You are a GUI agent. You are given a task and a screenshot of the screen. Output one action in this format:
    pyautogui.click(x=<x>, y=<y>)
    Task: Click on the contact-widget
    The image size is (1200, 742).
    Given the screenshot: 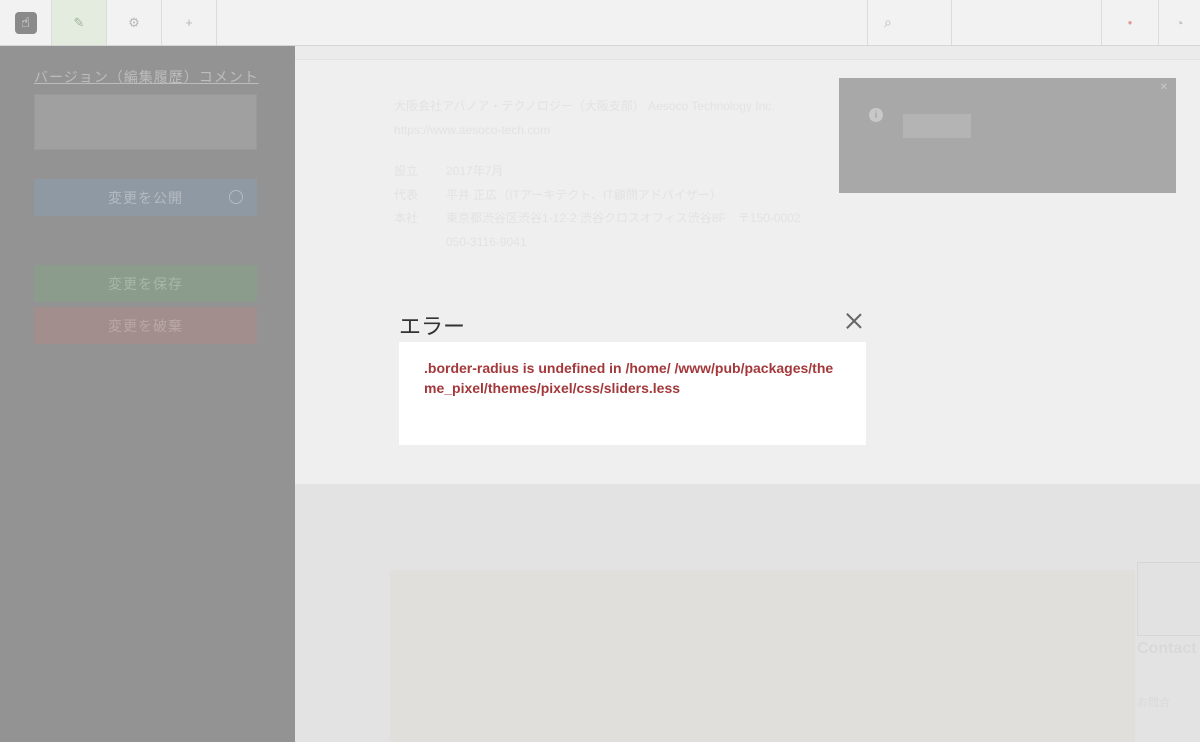 What is the action you would take?
    pyautogui.click(x=1168, y=599)
    